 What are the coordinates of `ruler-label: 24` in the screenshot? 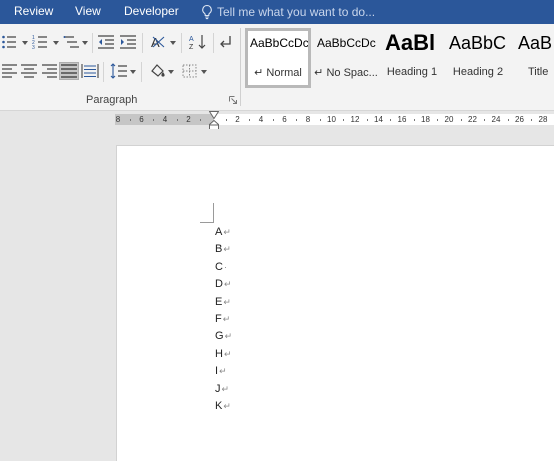 It's located at (496, 119).